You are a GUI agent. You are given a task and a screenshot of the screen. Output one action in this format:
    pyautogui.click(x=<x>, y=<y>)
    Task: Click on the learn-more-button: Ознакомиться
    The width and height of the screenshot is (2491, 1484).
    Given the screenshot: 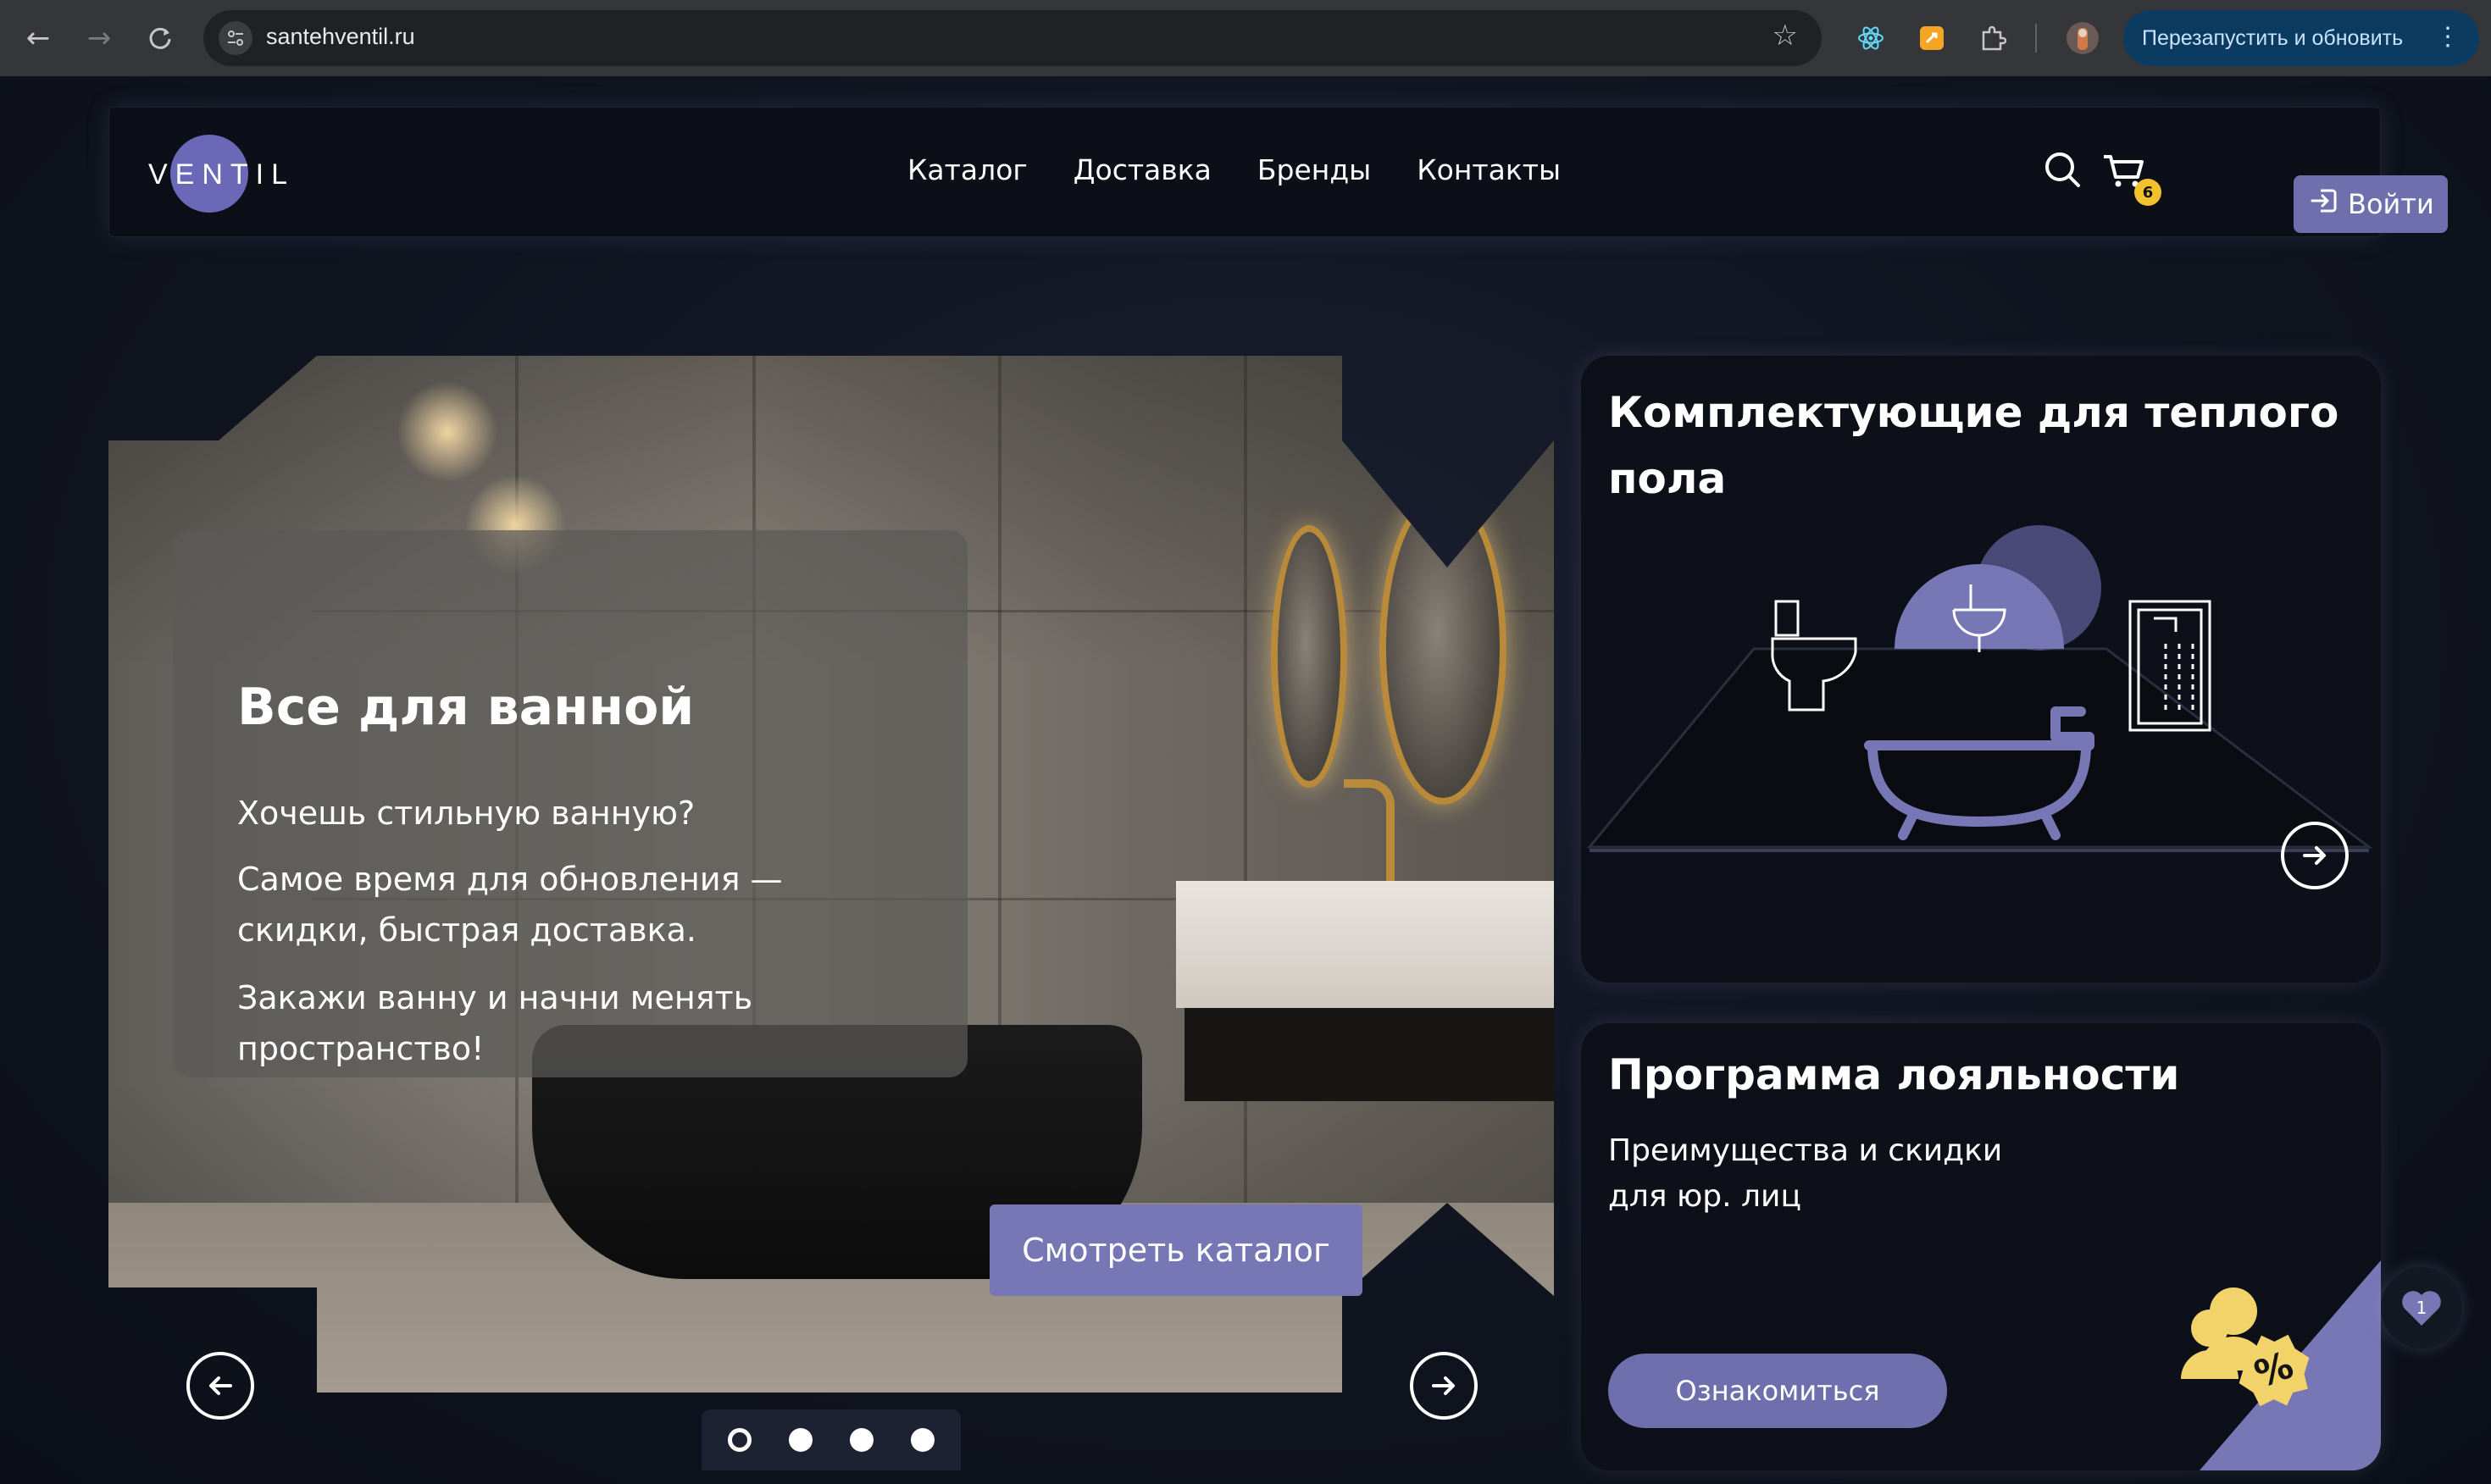 What is the action you would take?
    pyautogui.click(x=1777, y=1391)
    